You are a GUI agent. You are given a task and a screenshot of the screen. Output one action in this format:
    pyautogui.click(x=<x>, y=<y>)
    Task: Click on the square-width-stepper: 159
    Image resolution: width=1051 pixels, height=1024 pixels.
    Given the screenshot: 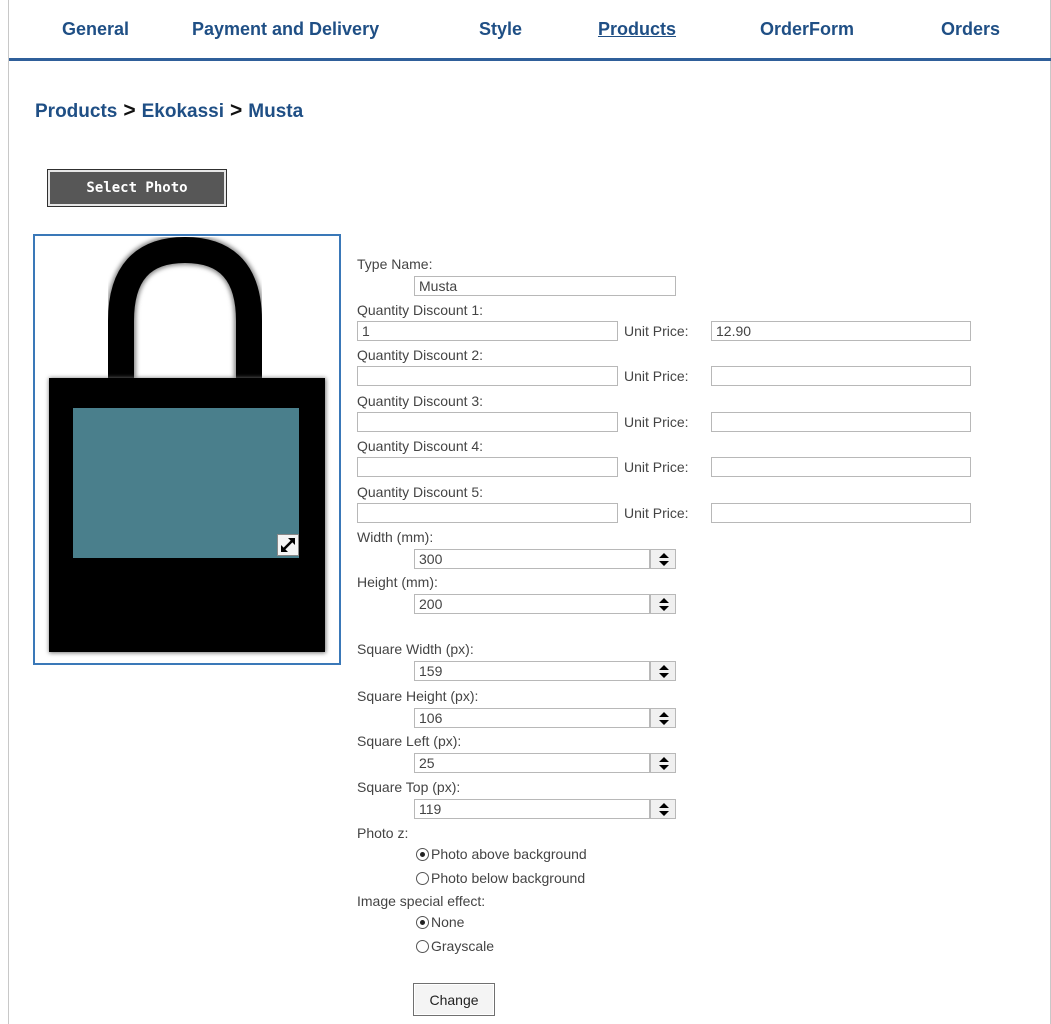 What is the action you would take?
    pyautogui.click(x=545, y=671)
    